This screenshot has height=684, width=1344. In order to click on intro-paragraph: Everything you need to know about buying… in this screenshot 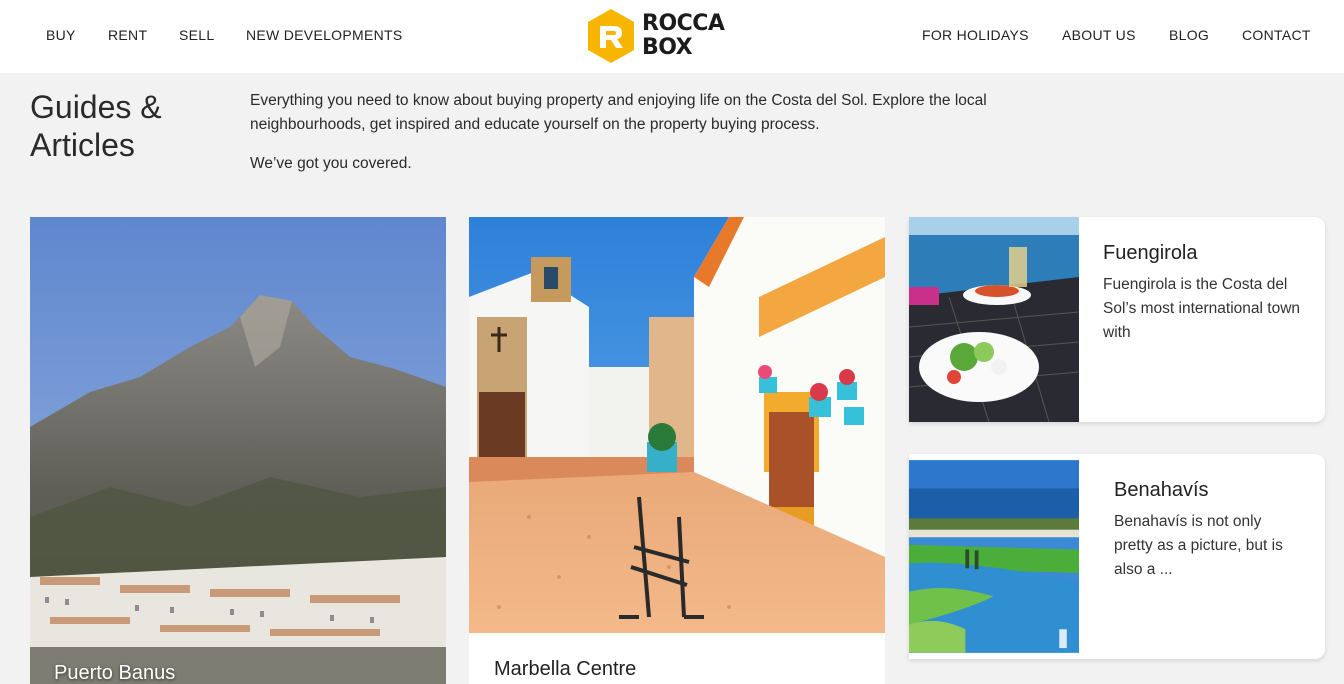, I will do `click(618, 112)`.